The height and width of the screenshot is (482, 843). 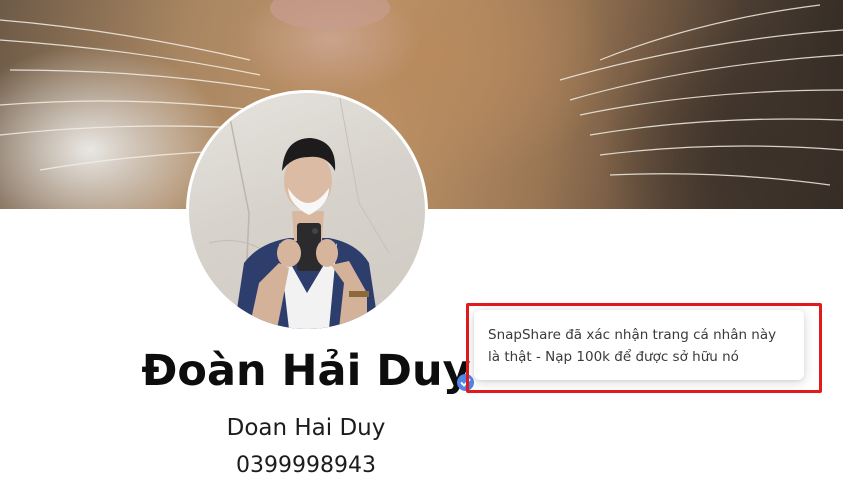 I want to click on avatar-photo, so click(x=307, y=211).